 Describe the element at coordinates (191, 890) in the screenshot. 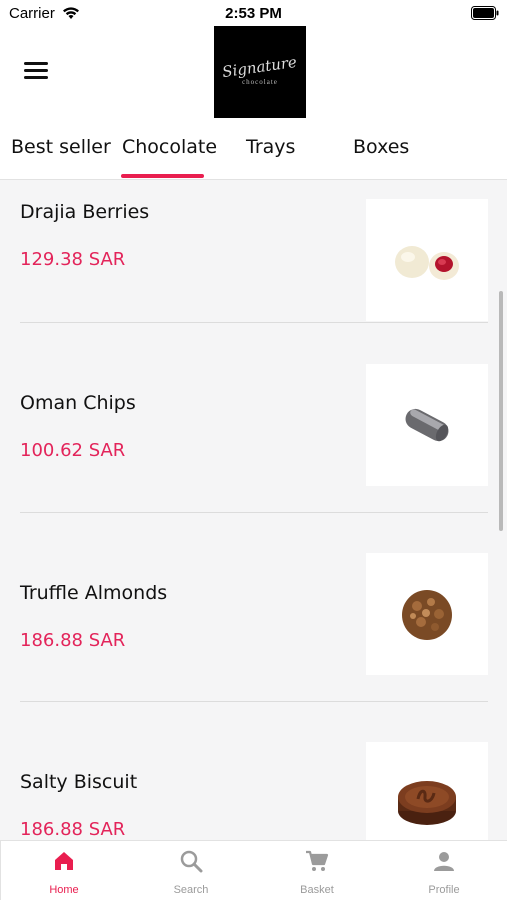

I see `nav-label-search: Search` at that location.